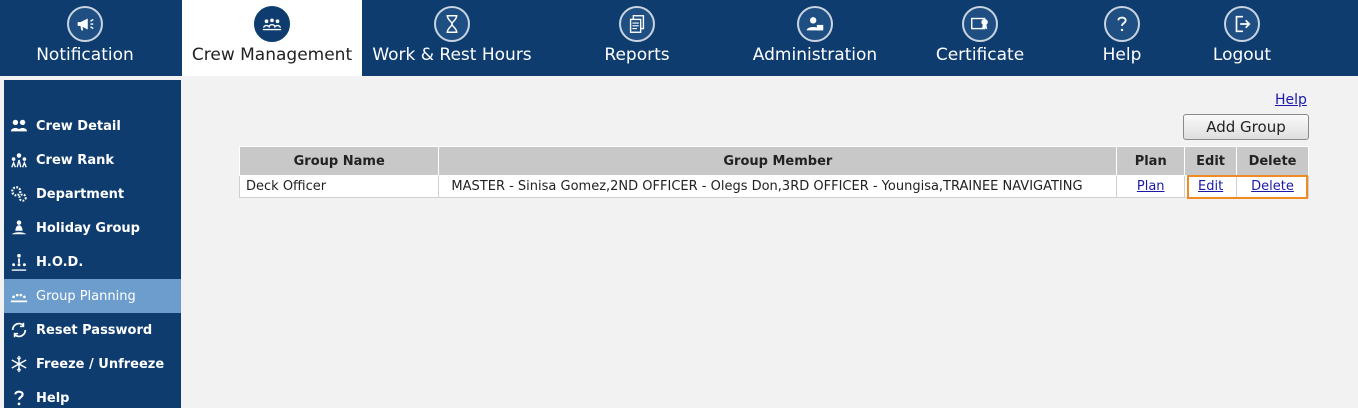 This screenshot has height=408, width=1358. What do you see at coordinates (272, 24) in the screenshot?
I see `crew-group-icon` at bounding box center [272, 24].